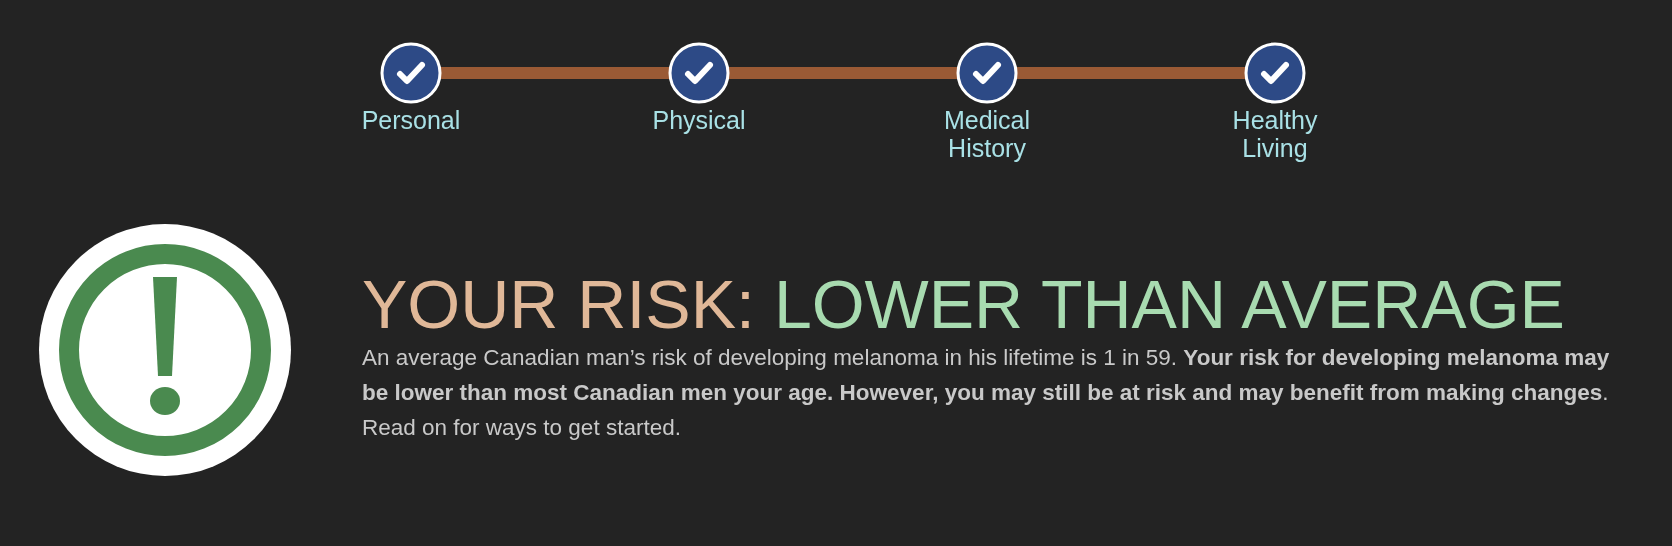 Image resolution: width=1672 pixels, height=546 pixels. I want to click on risk-heading: YOUR RISK: LOWER THAN AVERAGE, so click(964, 304).